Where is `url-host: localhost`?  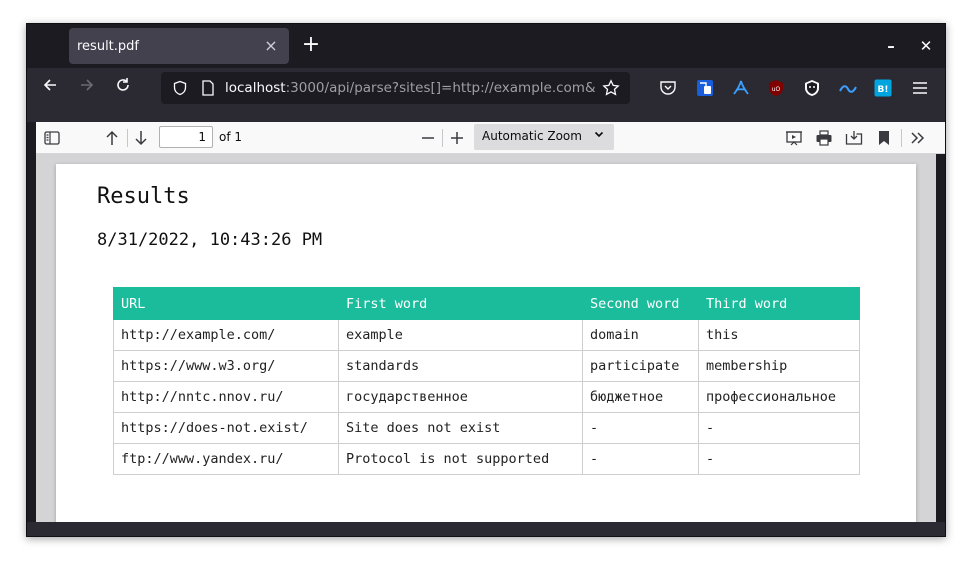 url-host: localhost is located at coordinates (255, 88).